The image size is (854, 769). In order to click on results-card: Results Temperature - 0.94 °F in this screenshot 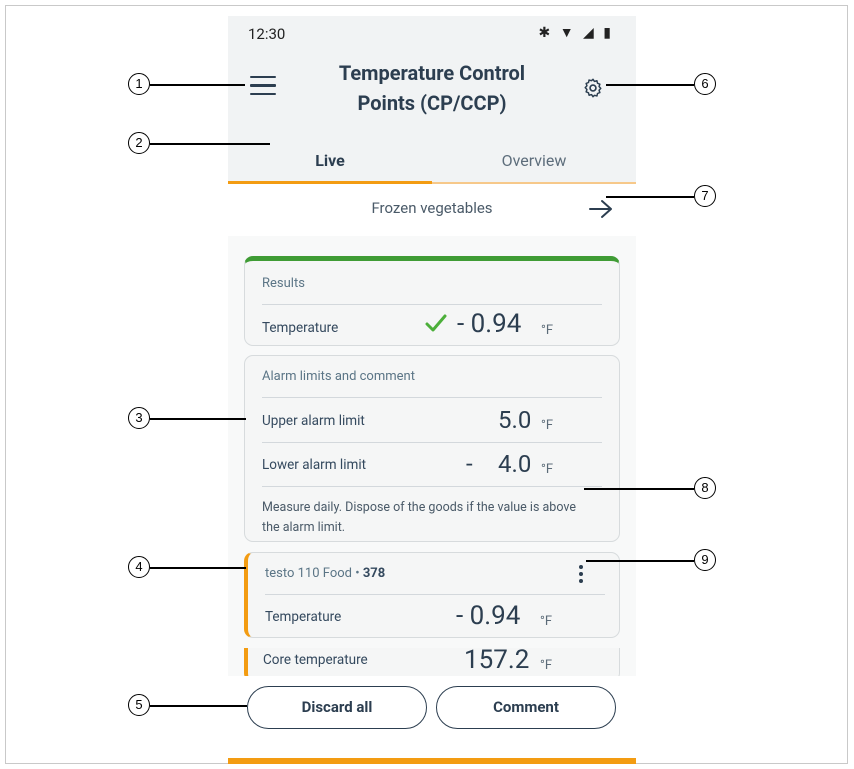, I will do `click(432, 301)`.